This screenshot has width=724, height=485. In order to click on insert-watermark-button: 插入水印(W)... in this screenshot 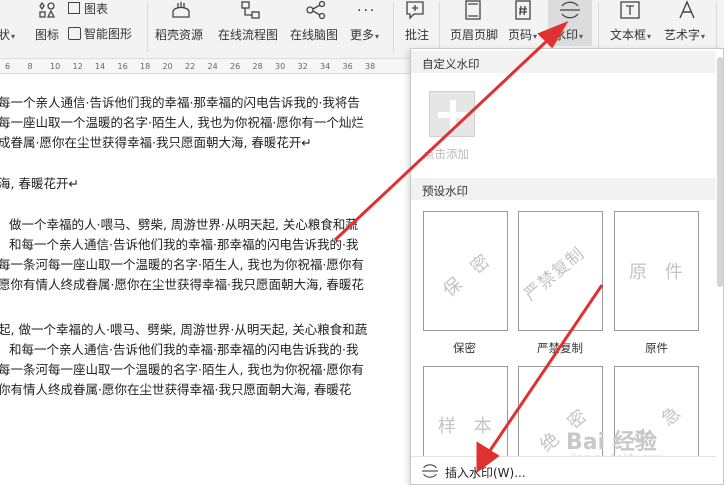, I will do `click(563, 470)`.